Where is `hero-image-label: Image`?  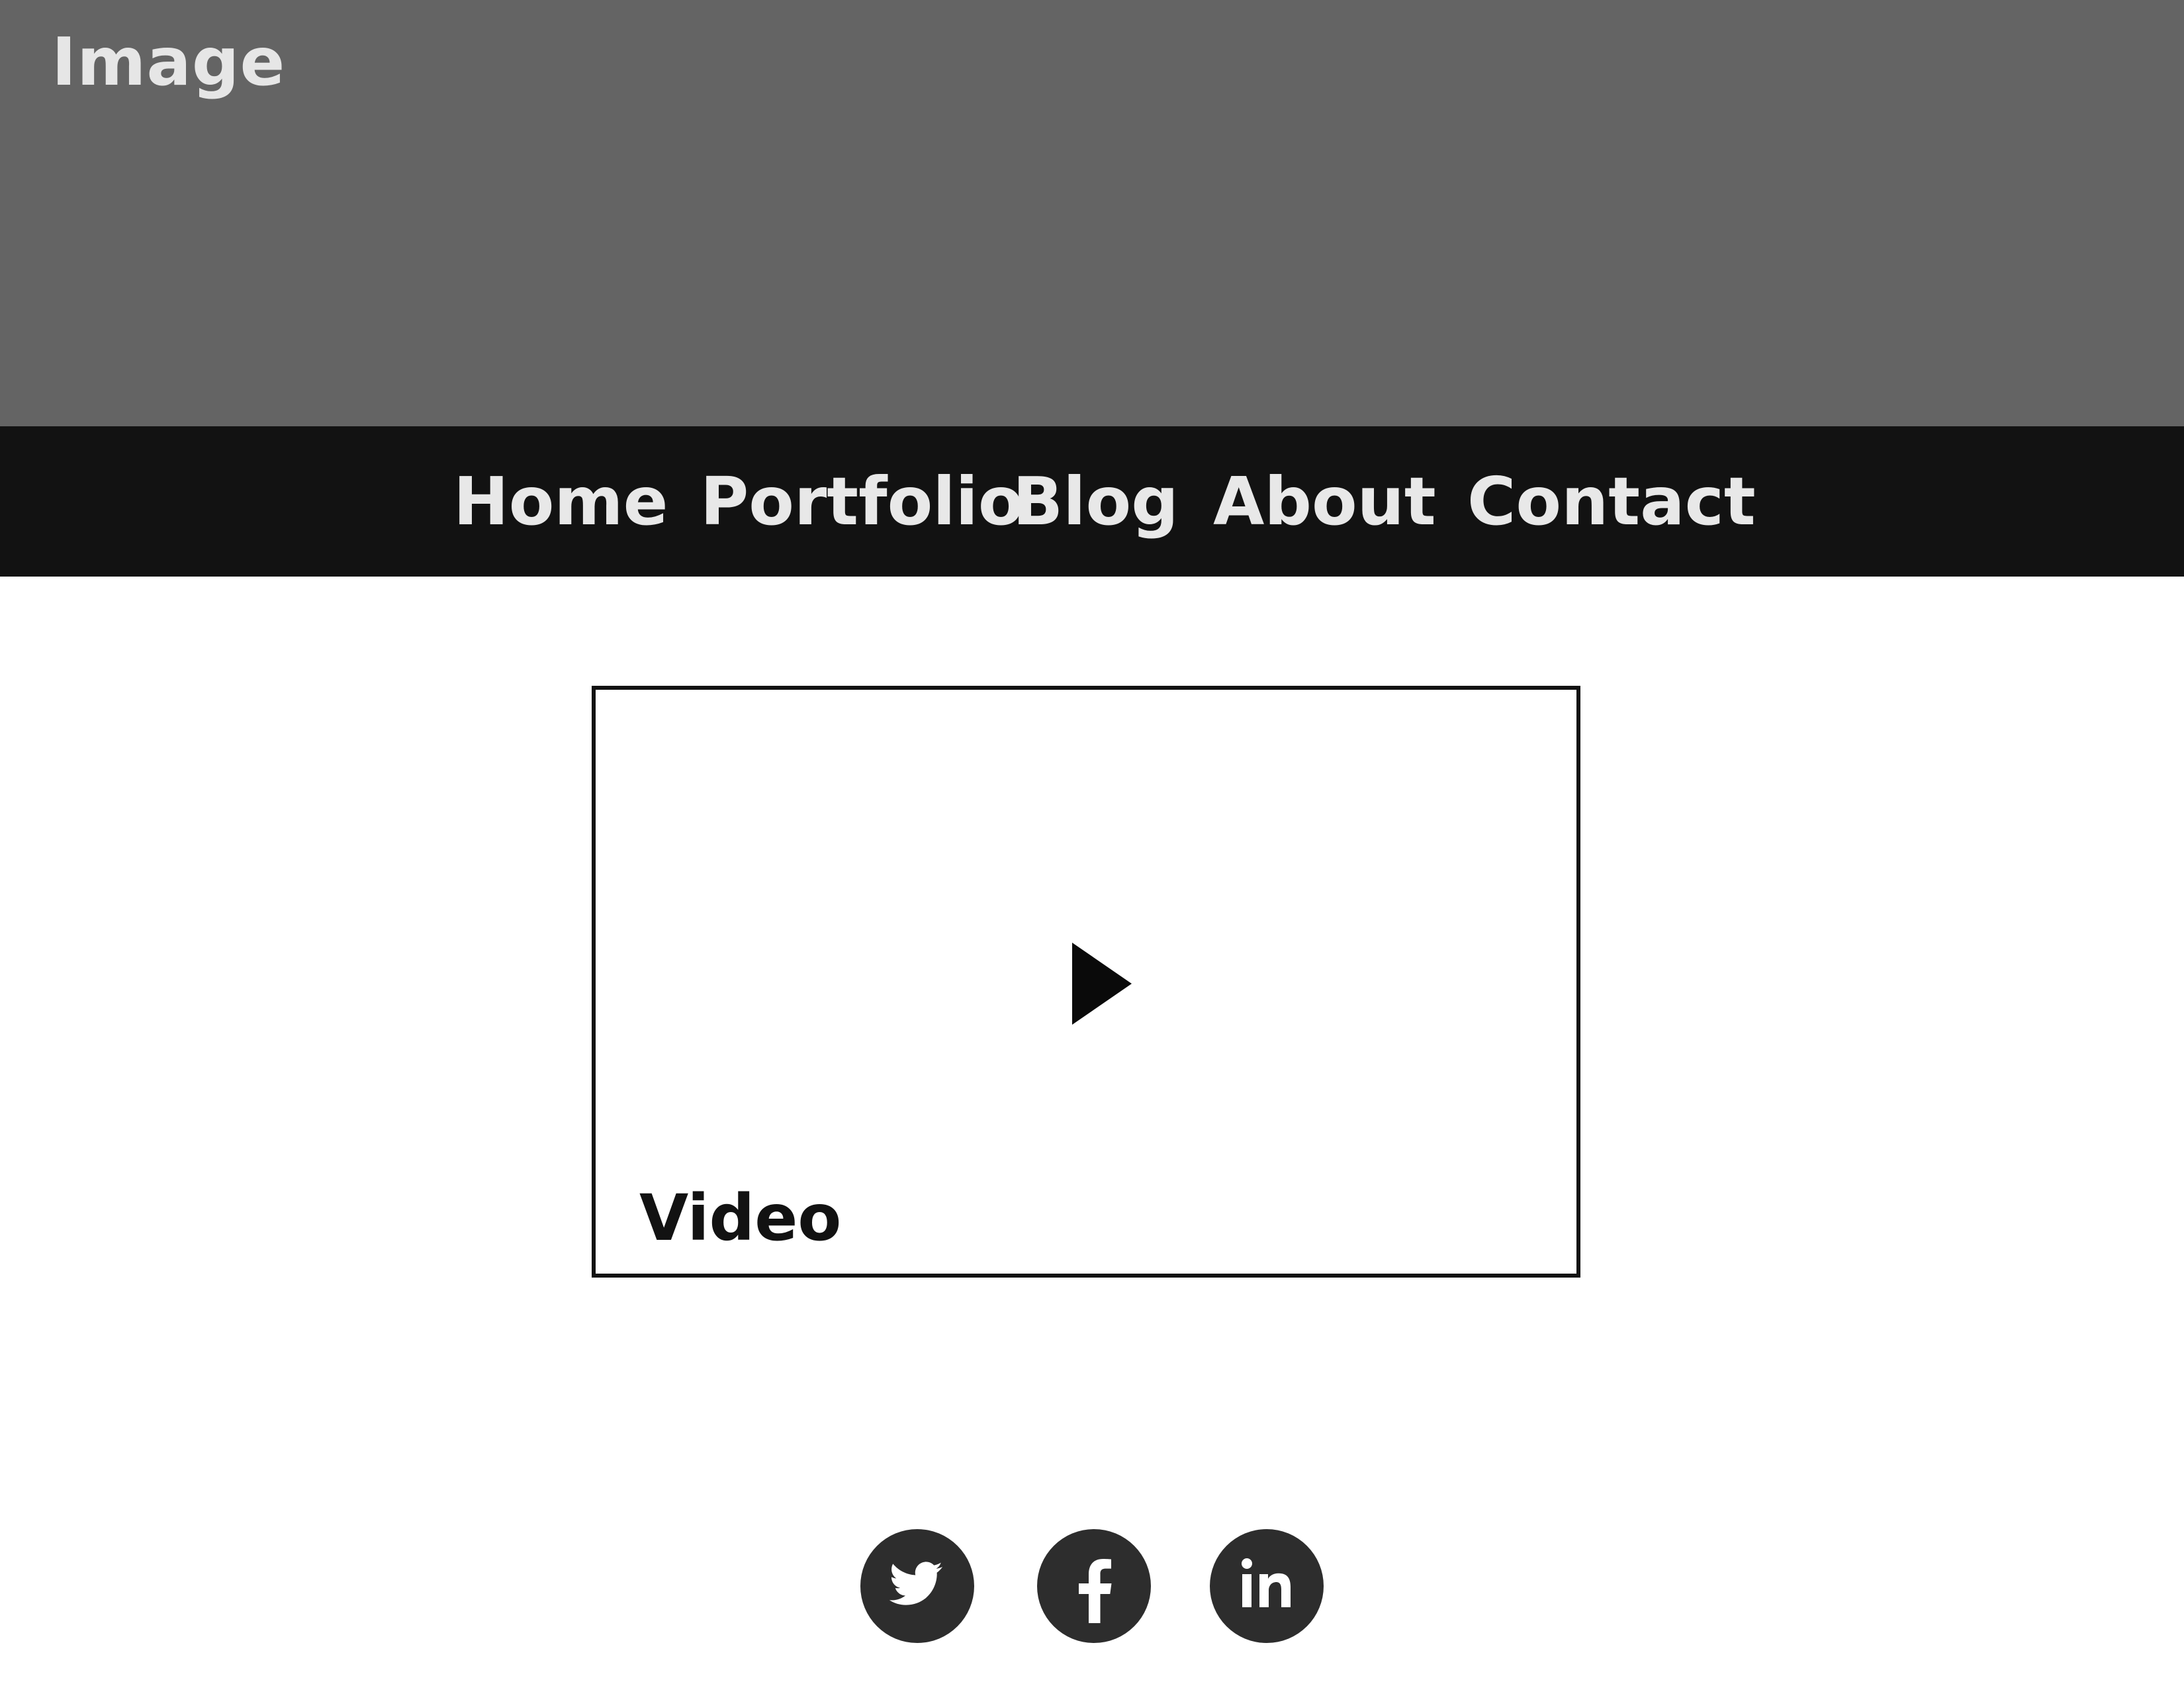 hero-image-label: Image is located at coordinates (169, 62).